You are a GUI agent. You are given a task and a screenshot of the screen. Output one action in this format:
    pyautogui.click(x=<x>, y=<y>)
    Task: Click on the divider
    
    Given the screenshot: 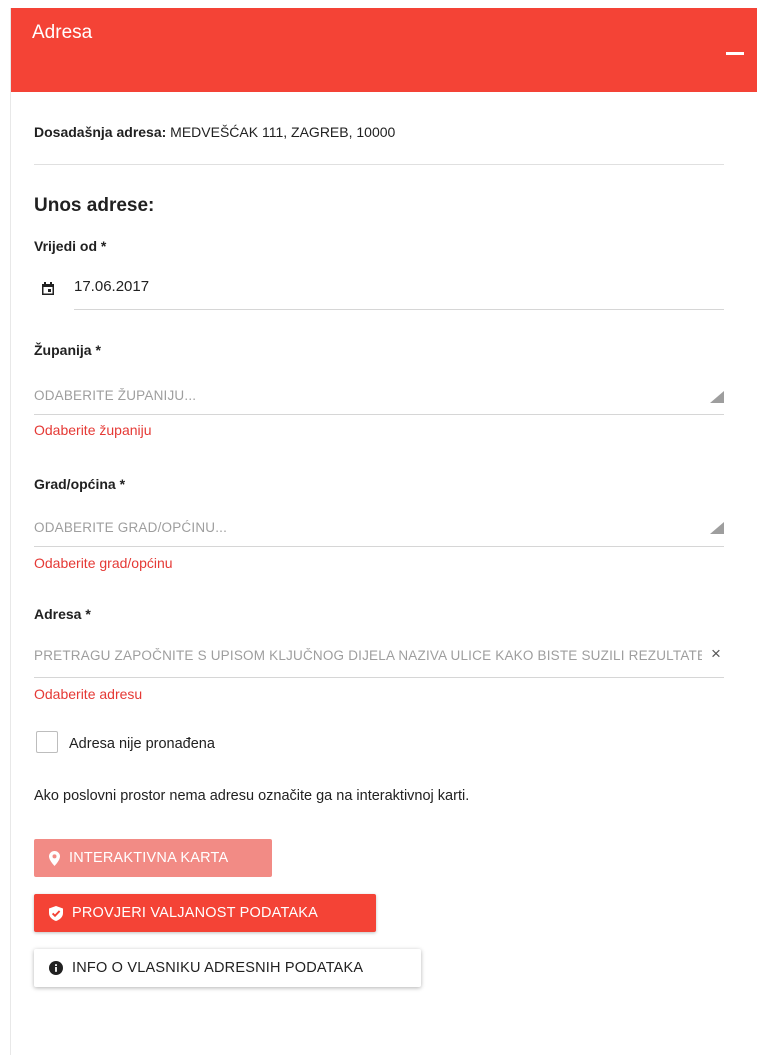 What is the action you would take?
    pyautogui.click(x=379, y=164)
    